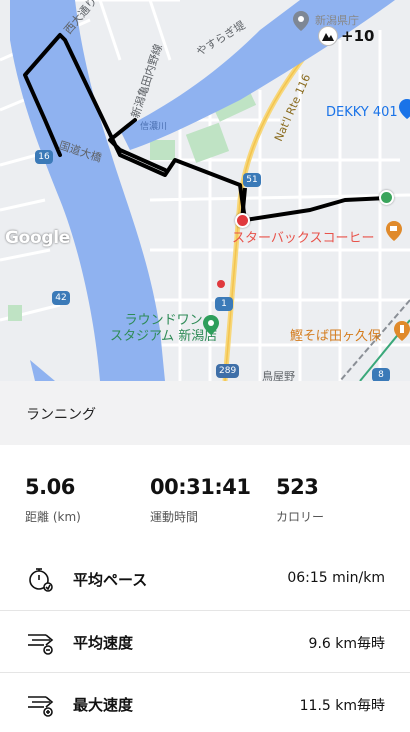  I want to click on stat-calories: 523 カロリー, so click(300, 500).